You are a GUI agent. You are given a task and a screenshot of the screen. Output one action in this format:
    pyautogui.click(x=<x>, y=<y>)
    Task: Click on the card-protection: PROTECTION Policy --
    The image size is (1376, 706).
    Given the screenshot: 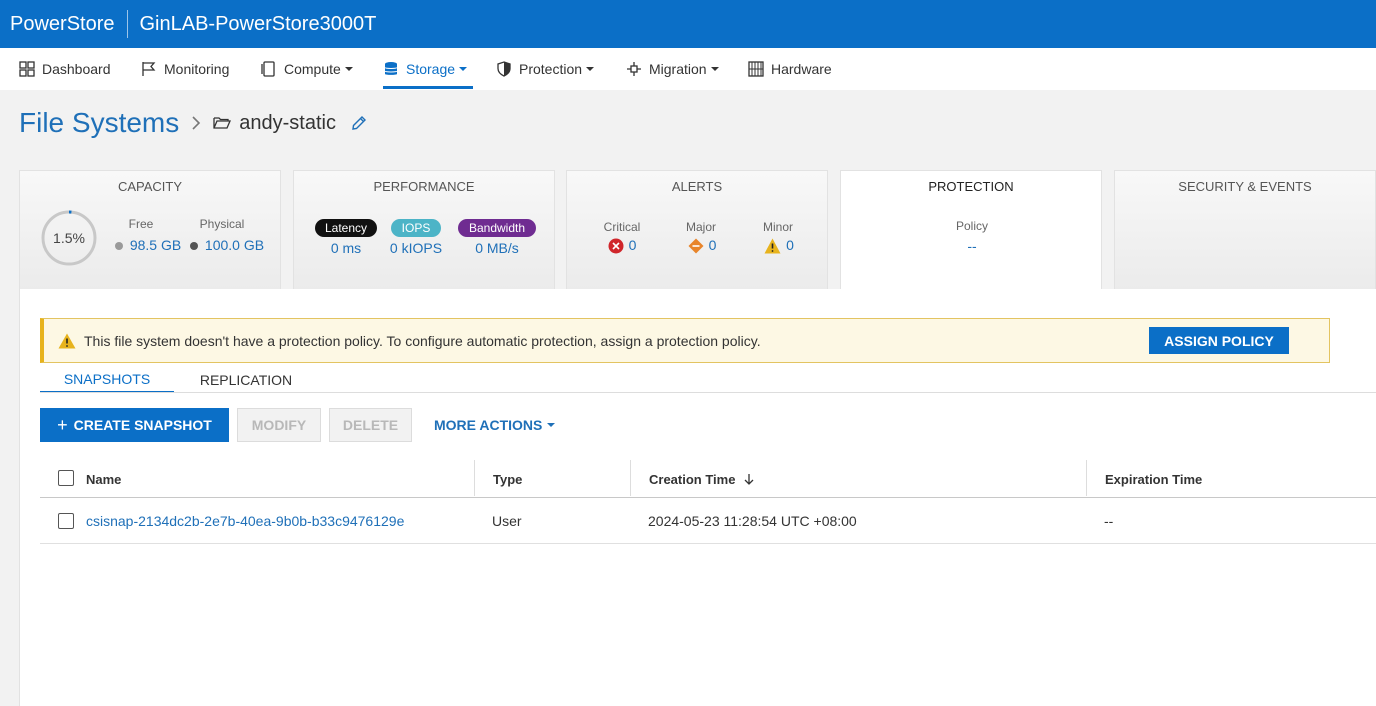 What is the action you would take?
    pyautogui.click(x=971, y=230)
    